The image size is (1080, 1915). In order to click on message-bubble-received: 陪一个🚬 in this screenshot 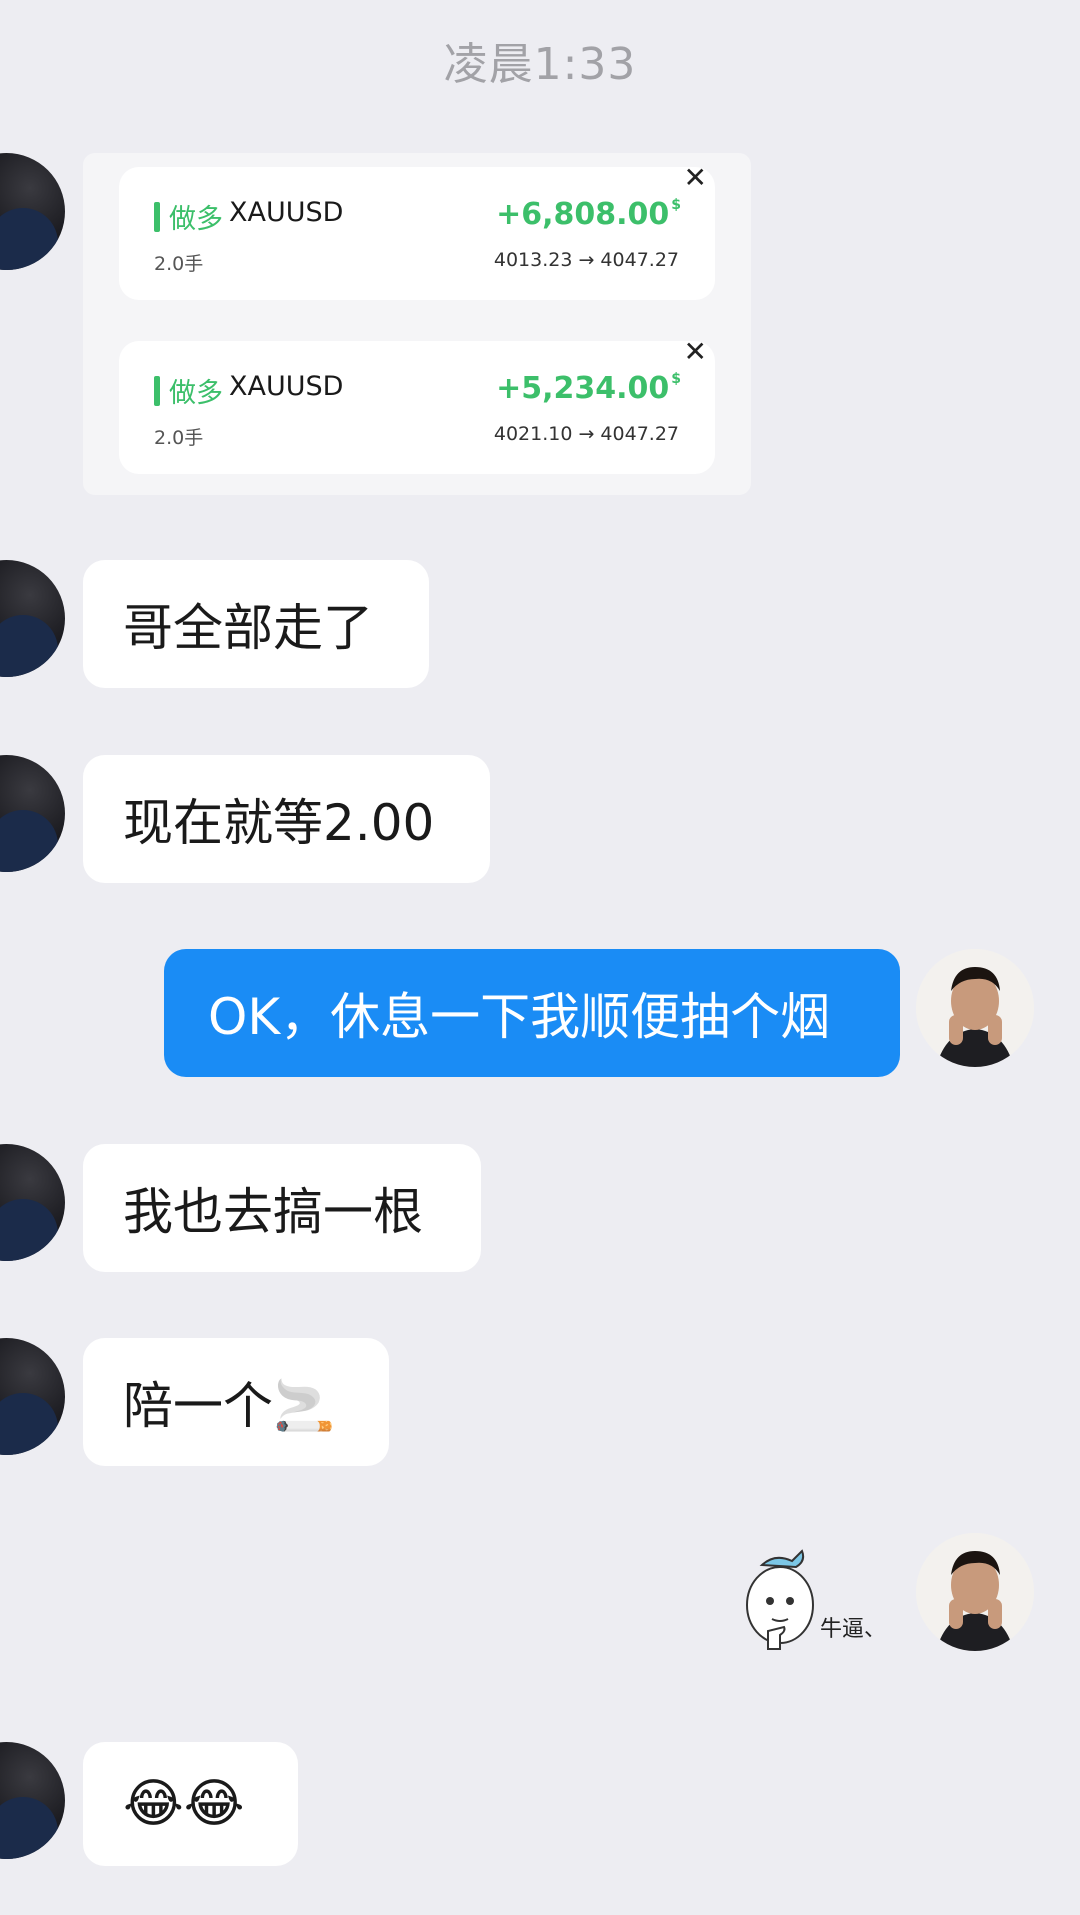, I will do `click(236, 1402)`.